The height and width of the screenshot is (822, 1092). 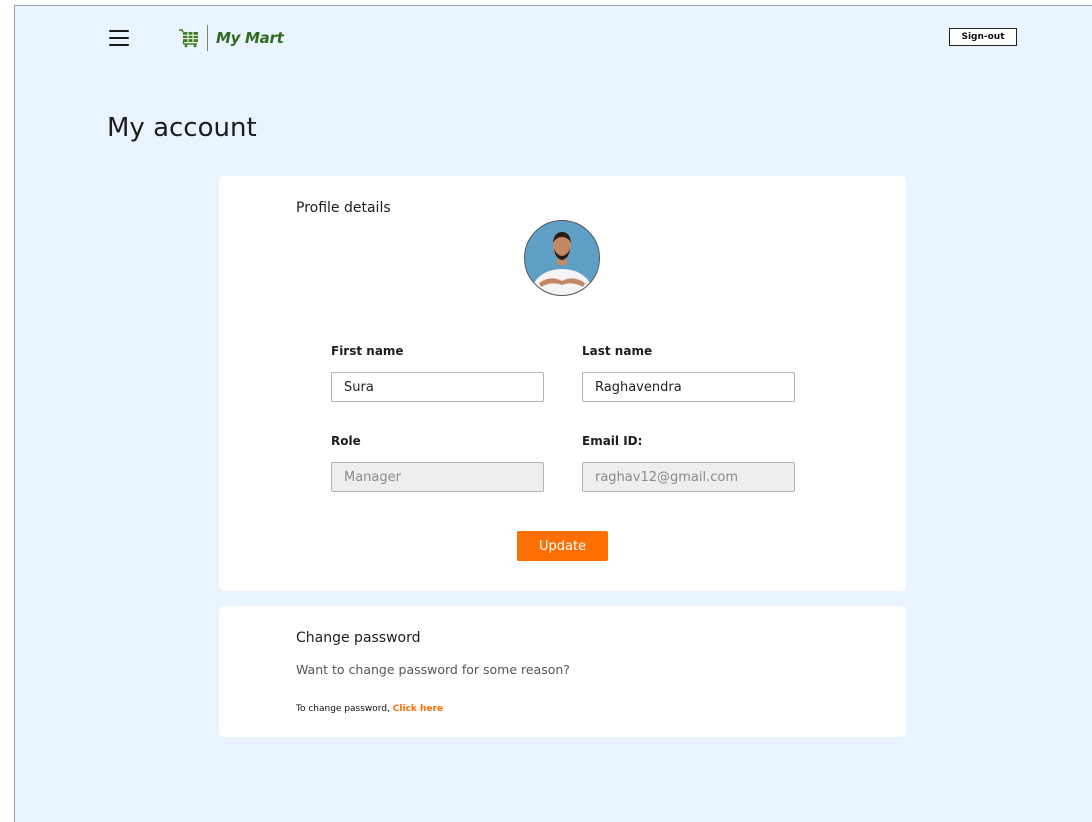 What do you see at coordinates (433, 669) in the screenshot?
I see `change-password-description: Want to change password for some reason?` at bounding box center [433, 669].